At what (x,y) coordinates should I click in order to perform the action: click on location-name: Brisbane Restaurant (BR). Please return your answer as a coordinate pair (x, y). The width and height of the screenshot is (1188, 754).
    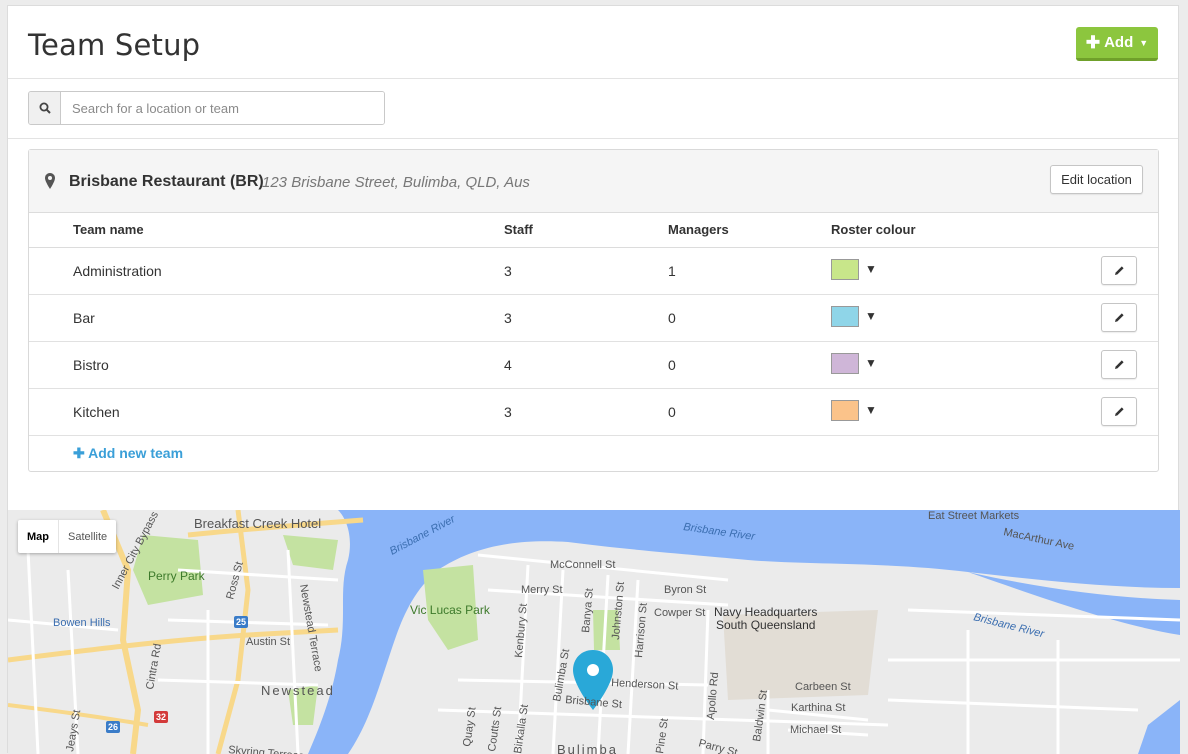
    Looking at the image, I should click on (166, 181).